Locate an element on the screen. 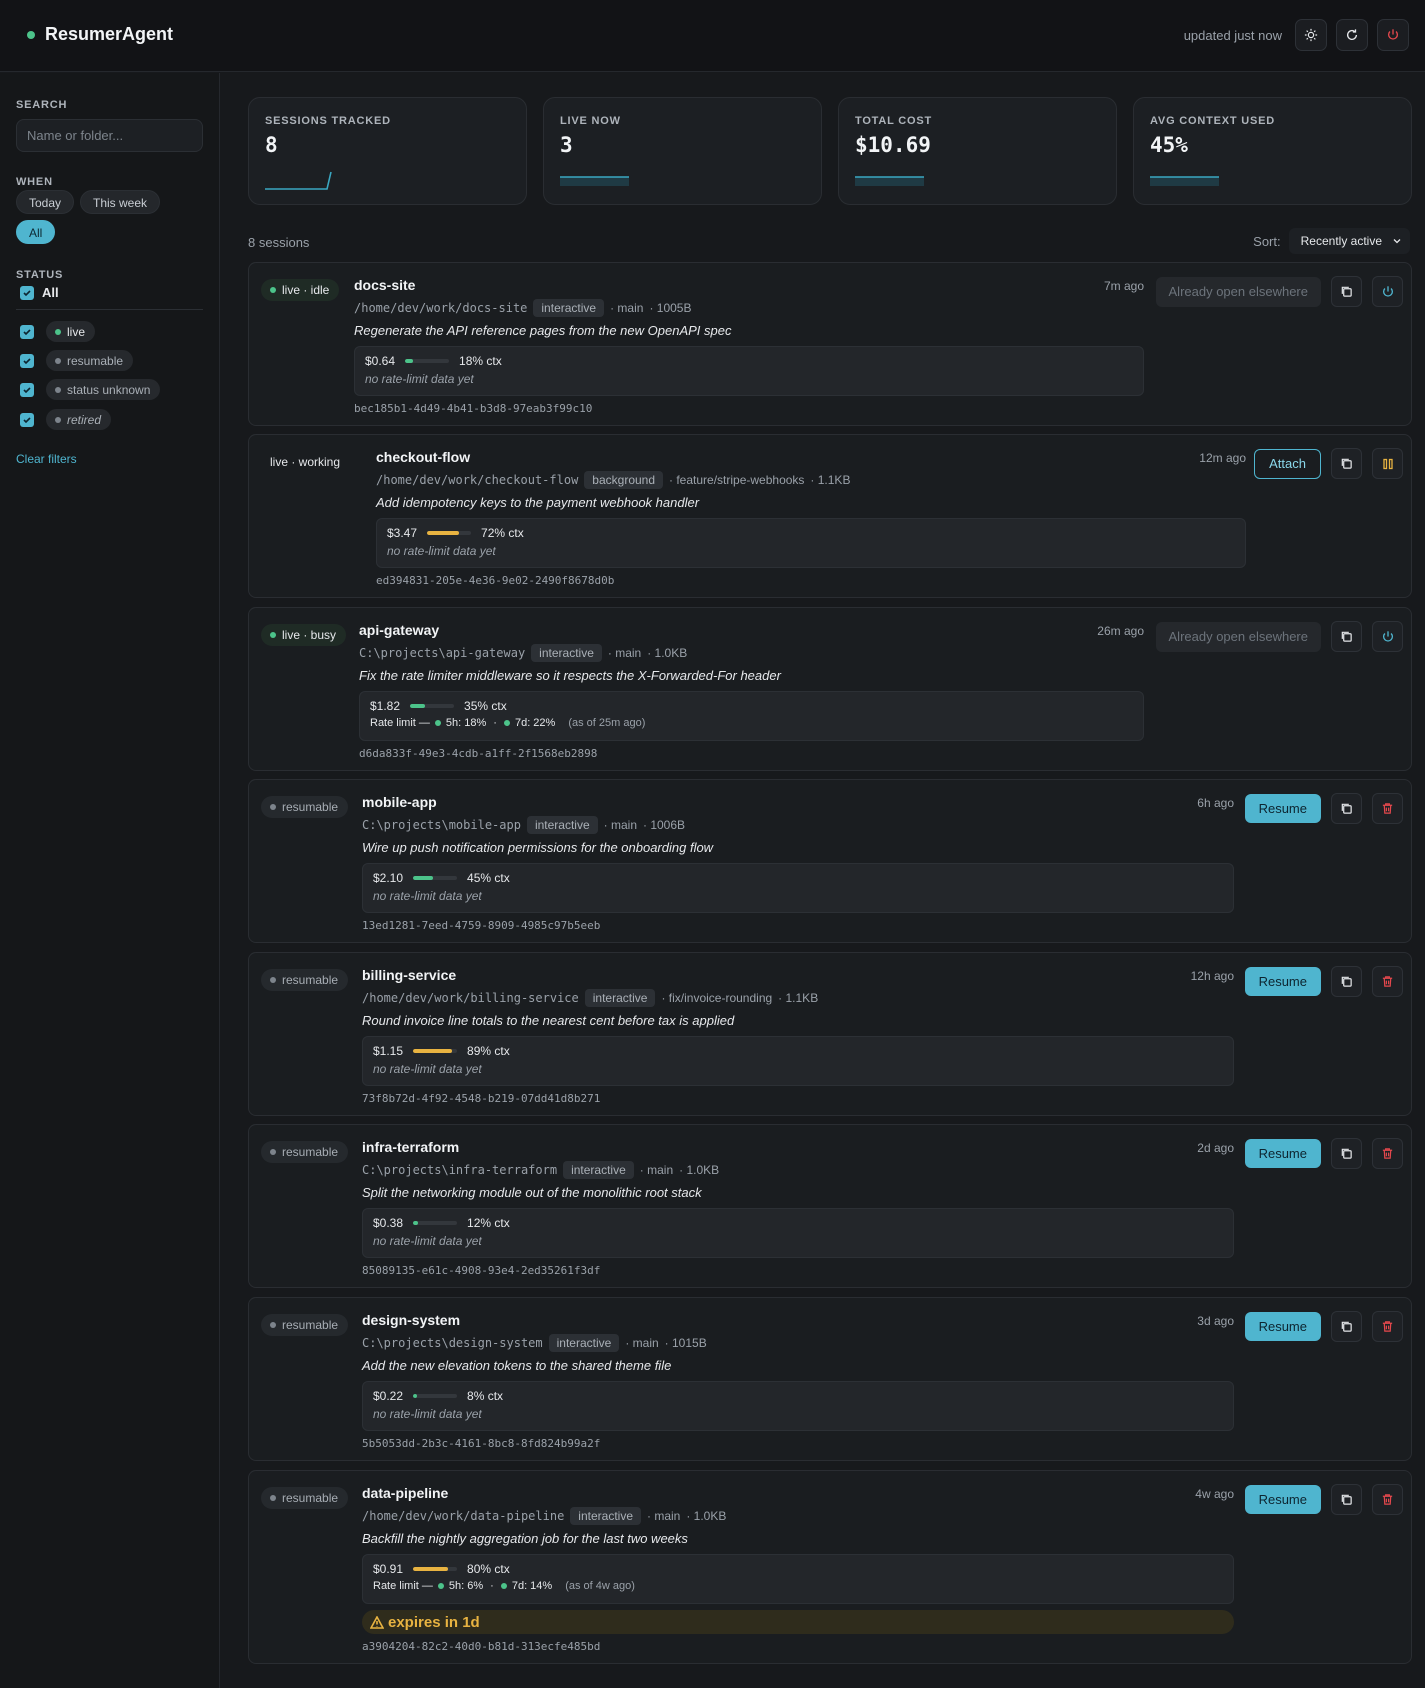 The image size is (1425, 1688). top-bar: ResumerAgent updated just now is located at coordinates (712, 36).